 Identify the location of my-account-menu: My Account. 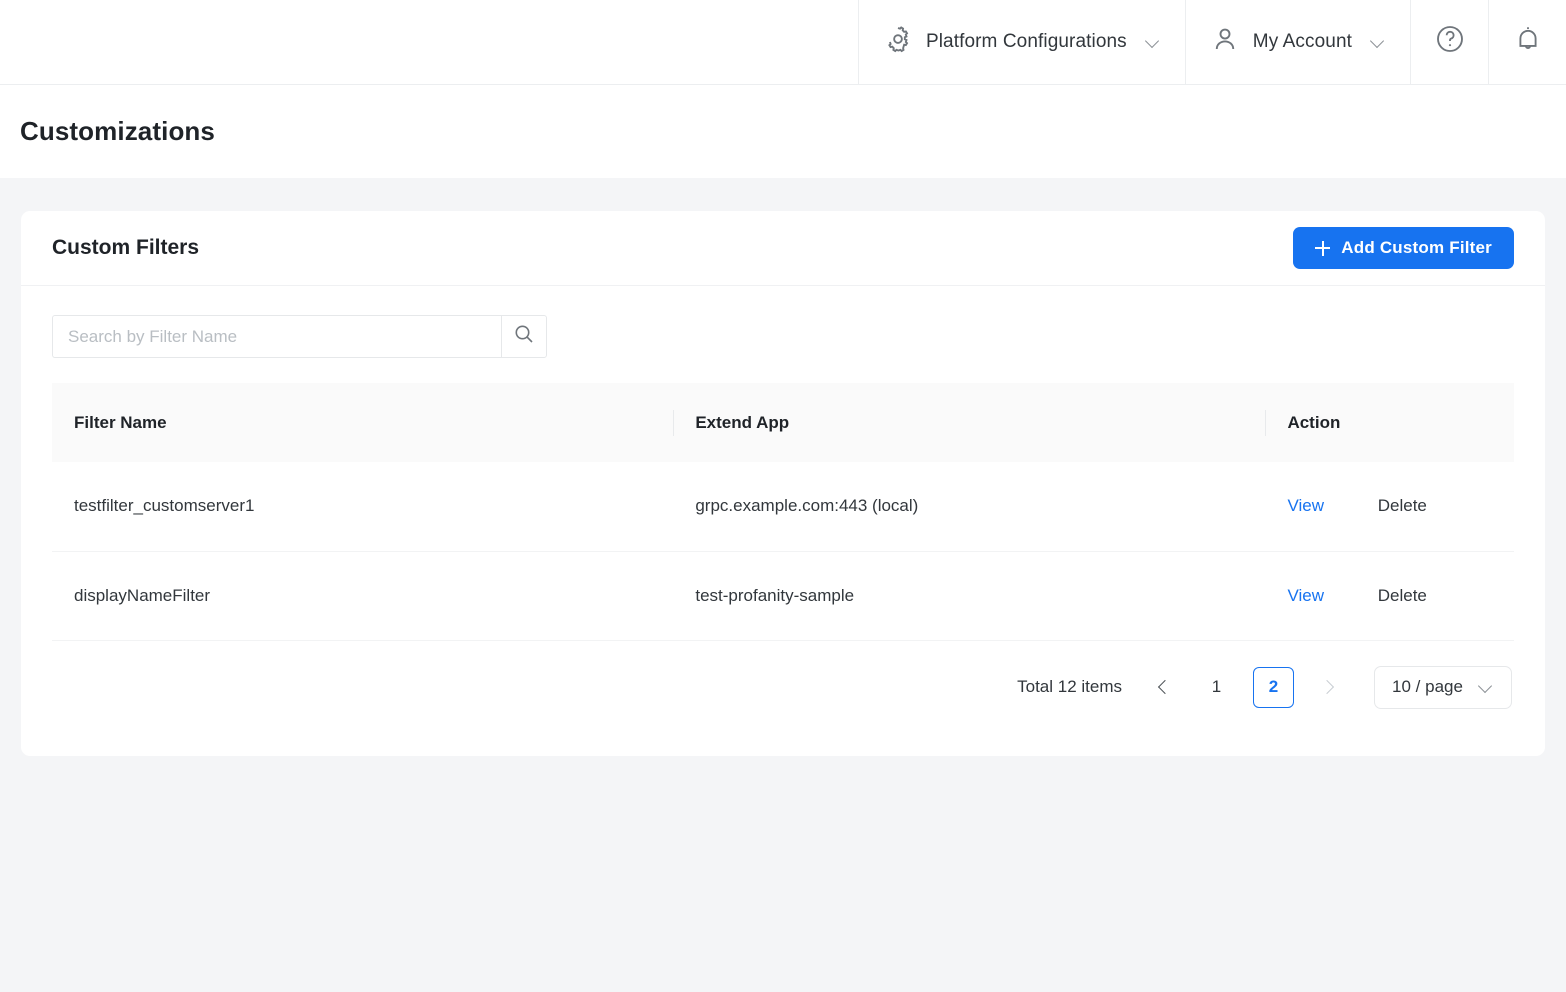
(1297, 42).